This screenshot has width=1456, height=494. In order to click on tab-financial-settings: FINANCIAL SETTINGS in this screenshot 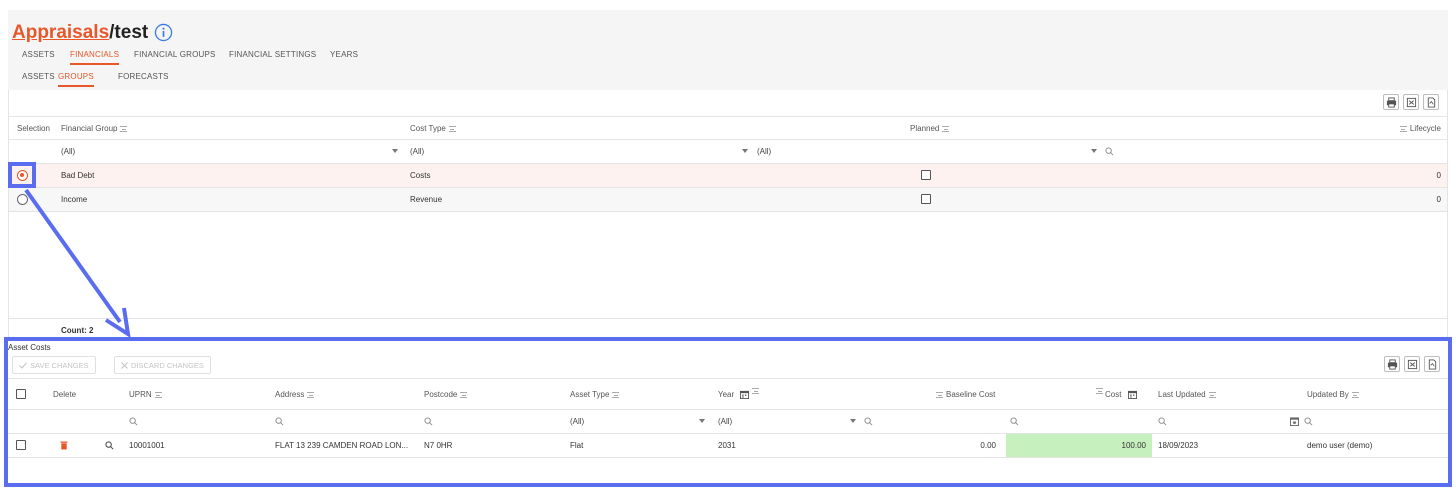, I will do `click(272, 56)`.